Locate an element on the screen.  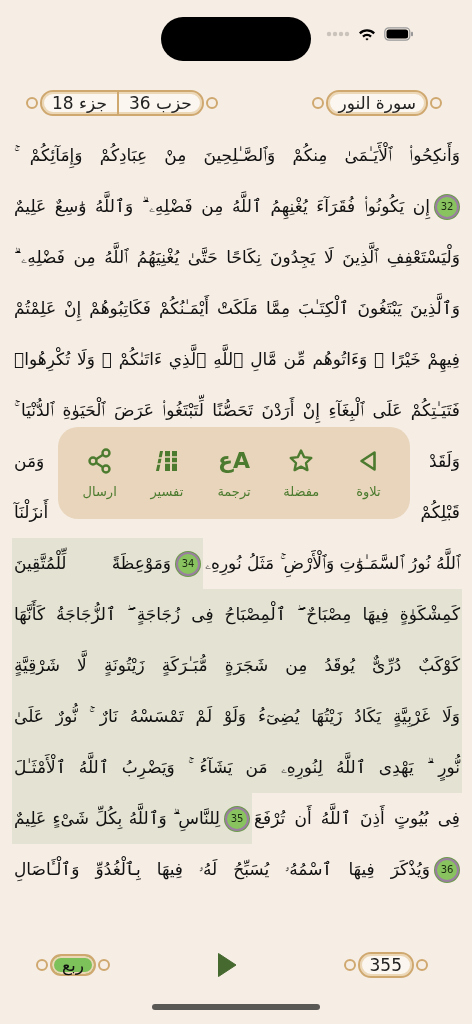
verse-number: 34 is located at coordinates (188, 563).